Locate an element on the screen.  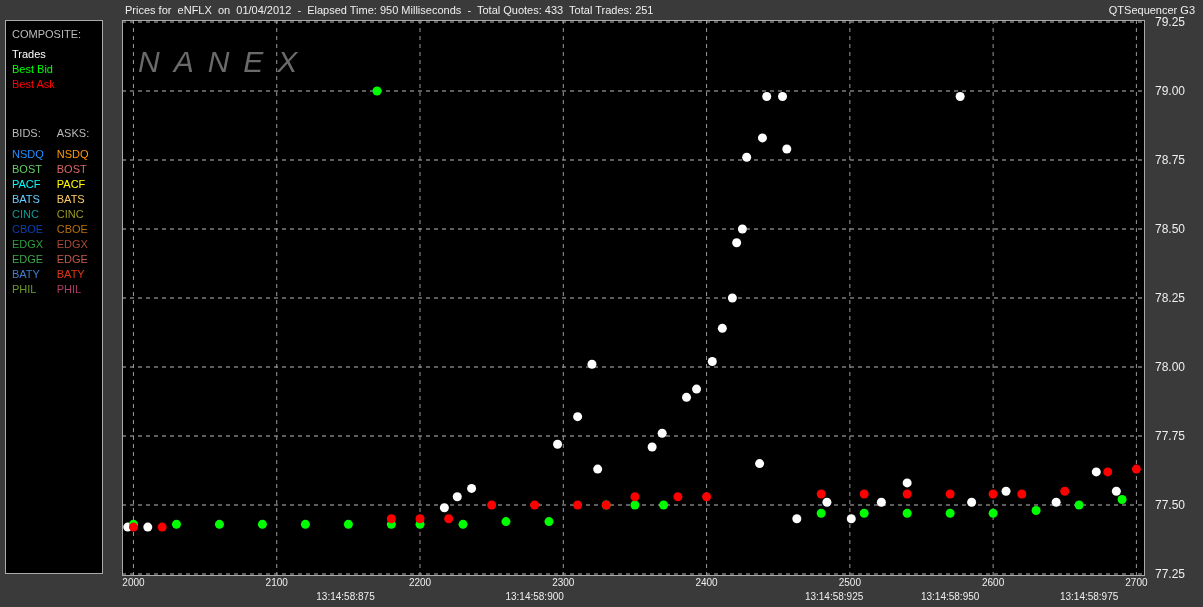
x-axis-label: 2700 is located at coordinates (1136, 582).